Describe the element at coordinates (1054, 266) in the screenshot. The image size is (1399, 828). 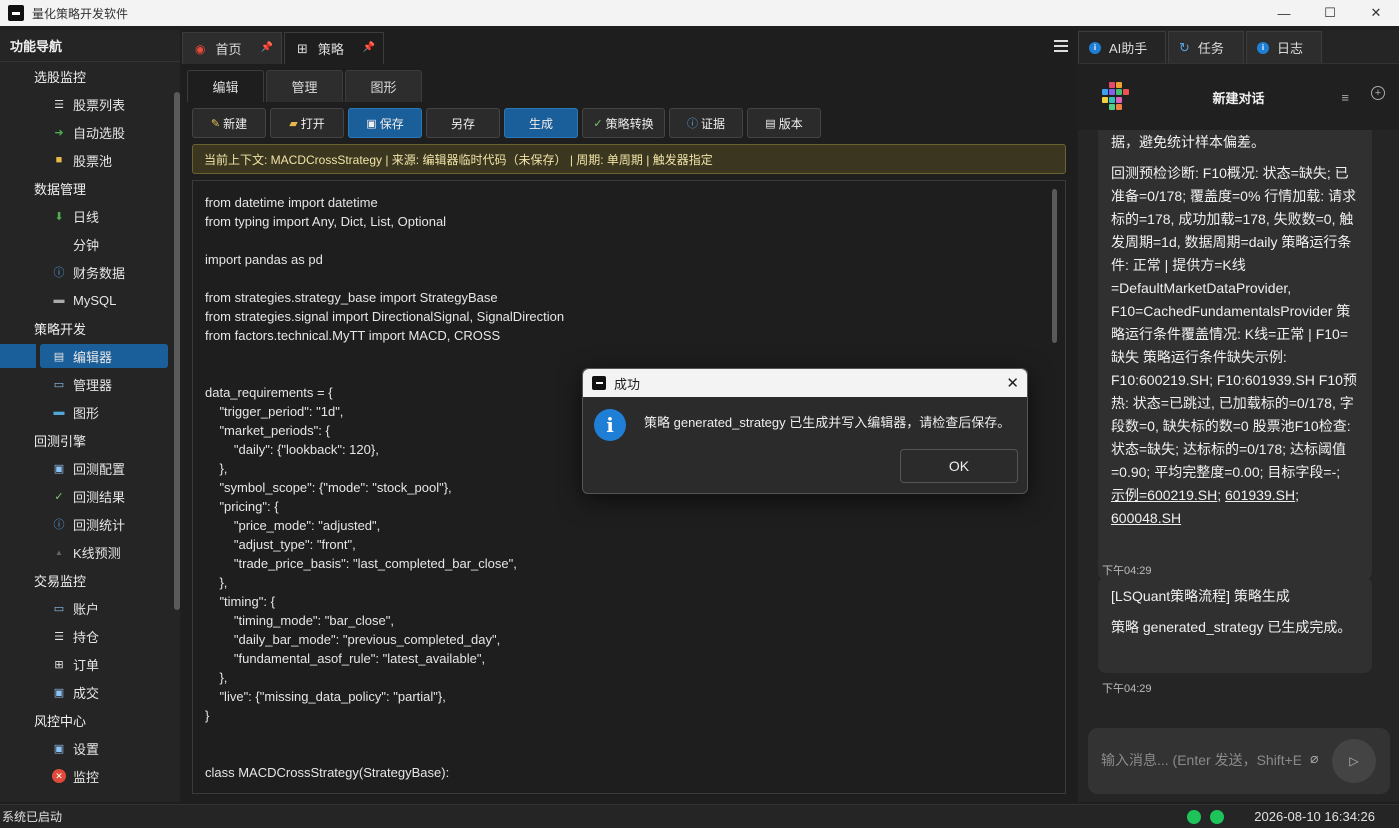
I see `editor-scrollbar` at that location.